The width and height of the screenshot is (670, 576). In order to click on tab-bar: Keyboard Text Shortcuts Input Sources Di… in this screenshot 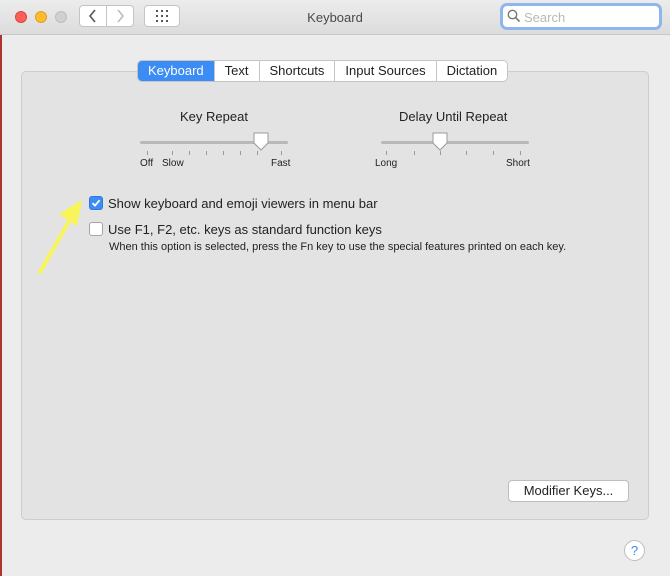, I will do `click(323, 71)`.